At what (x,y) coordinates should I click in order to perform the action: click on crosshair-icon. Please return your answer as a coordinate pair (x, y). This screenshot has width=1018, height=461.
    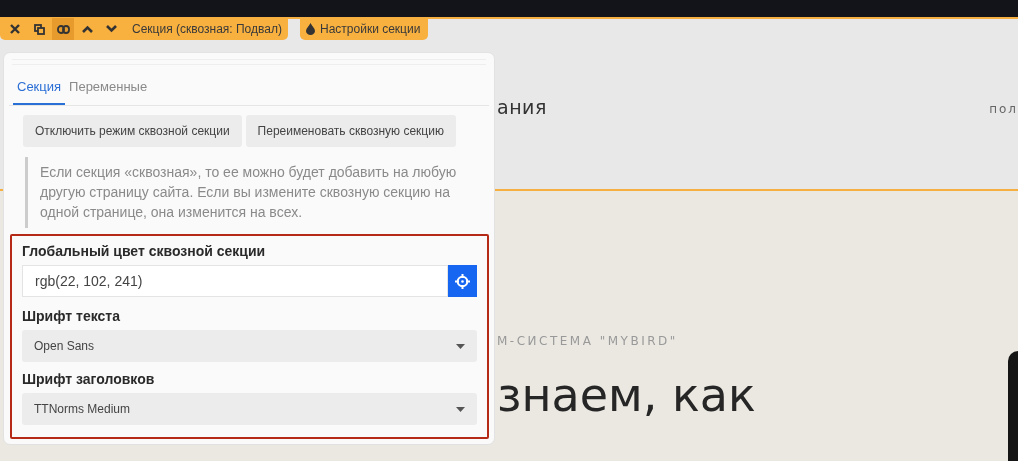
    Looking at the image, I should click on (462, 281).